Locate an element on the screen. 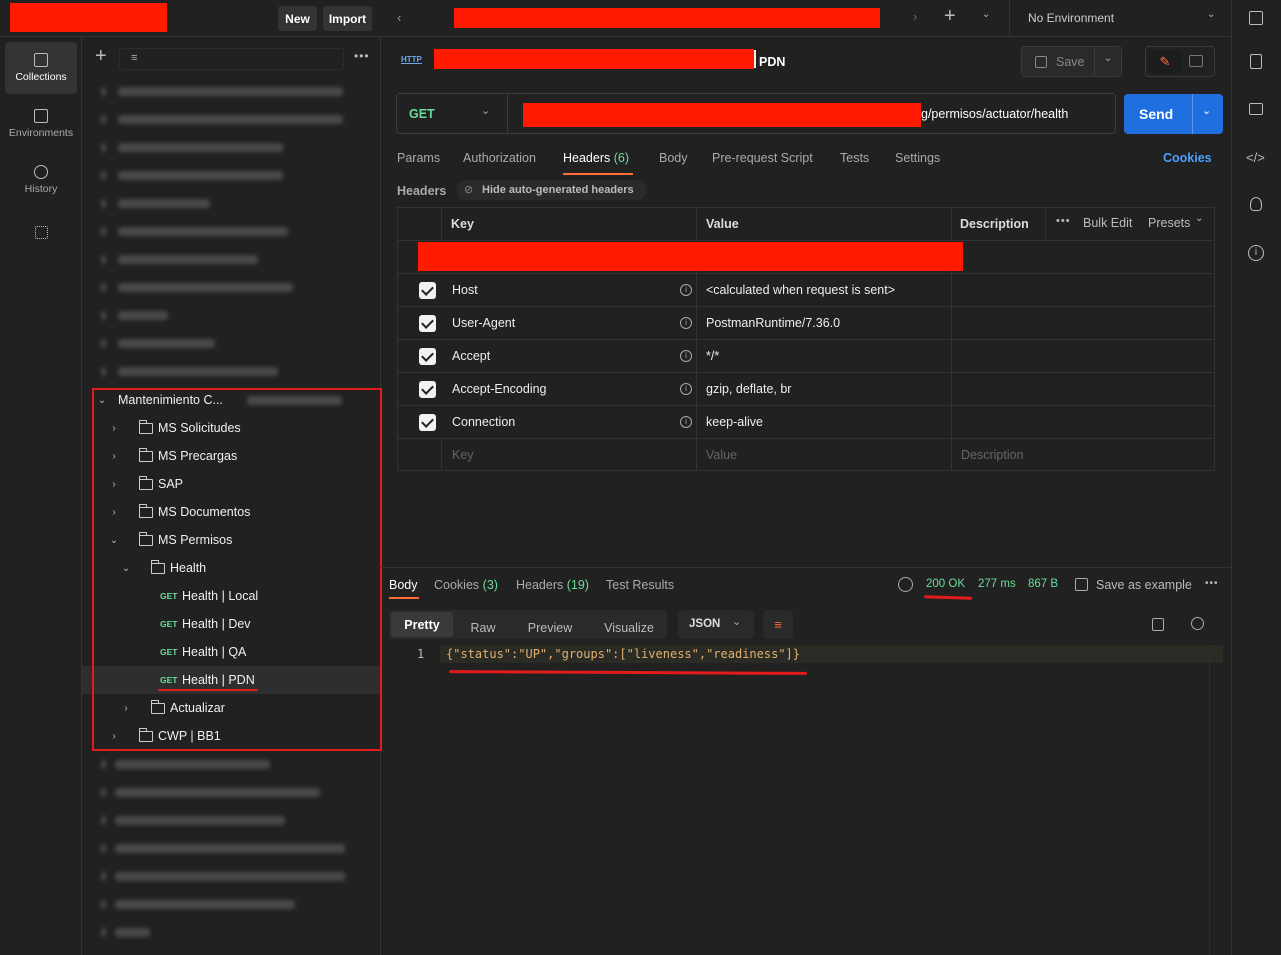 The image size is (1281, 955). presets-dropdown: Presets is located at coordinates (1169, 223).